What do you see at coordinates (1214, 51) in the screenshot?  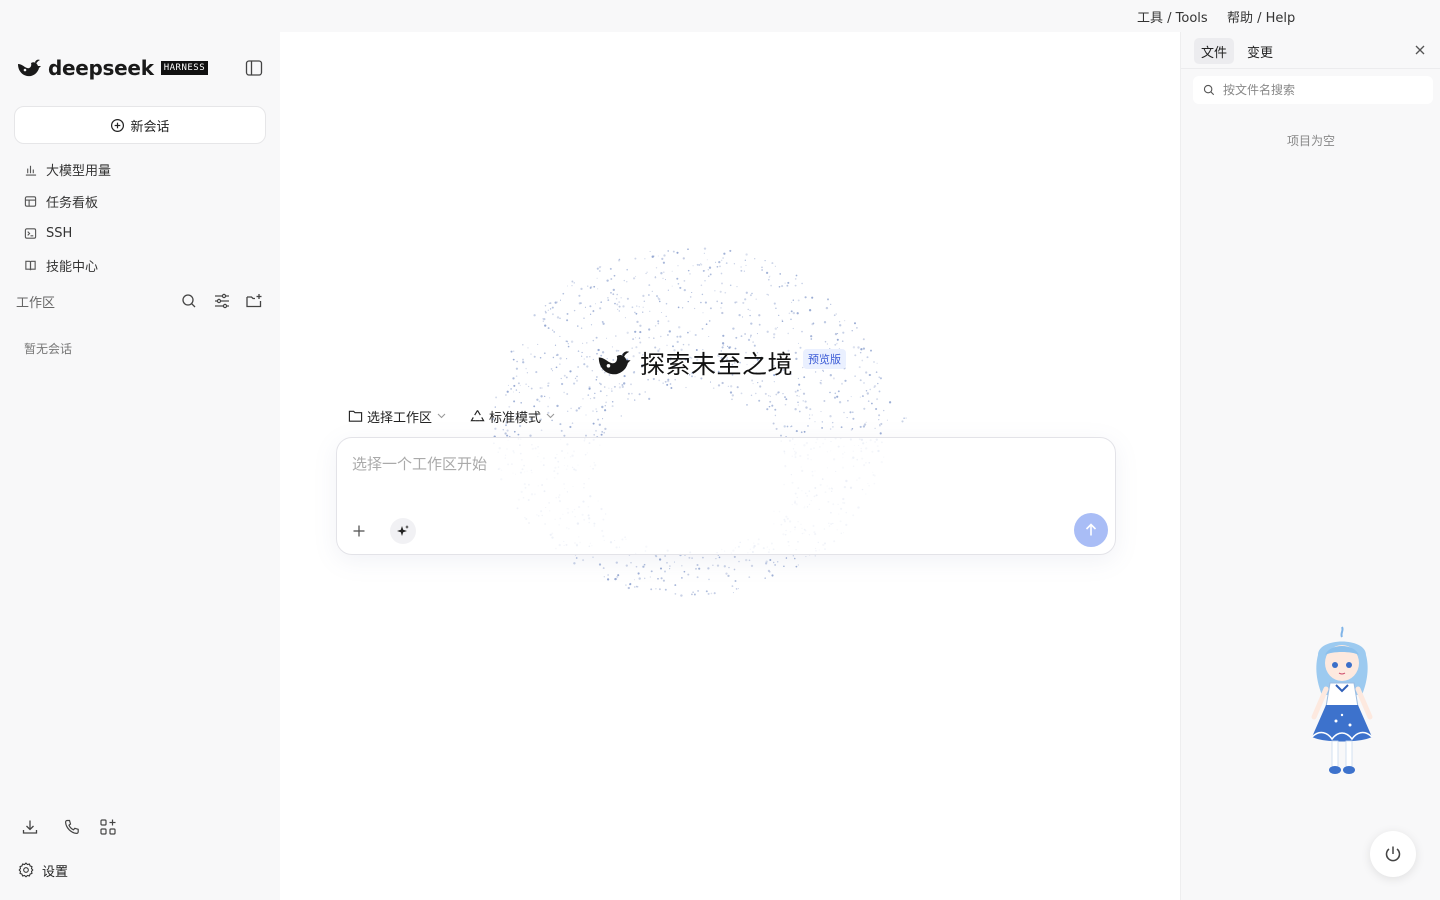 I see `tab-files: 文件` at bounding box center [1214, 51].